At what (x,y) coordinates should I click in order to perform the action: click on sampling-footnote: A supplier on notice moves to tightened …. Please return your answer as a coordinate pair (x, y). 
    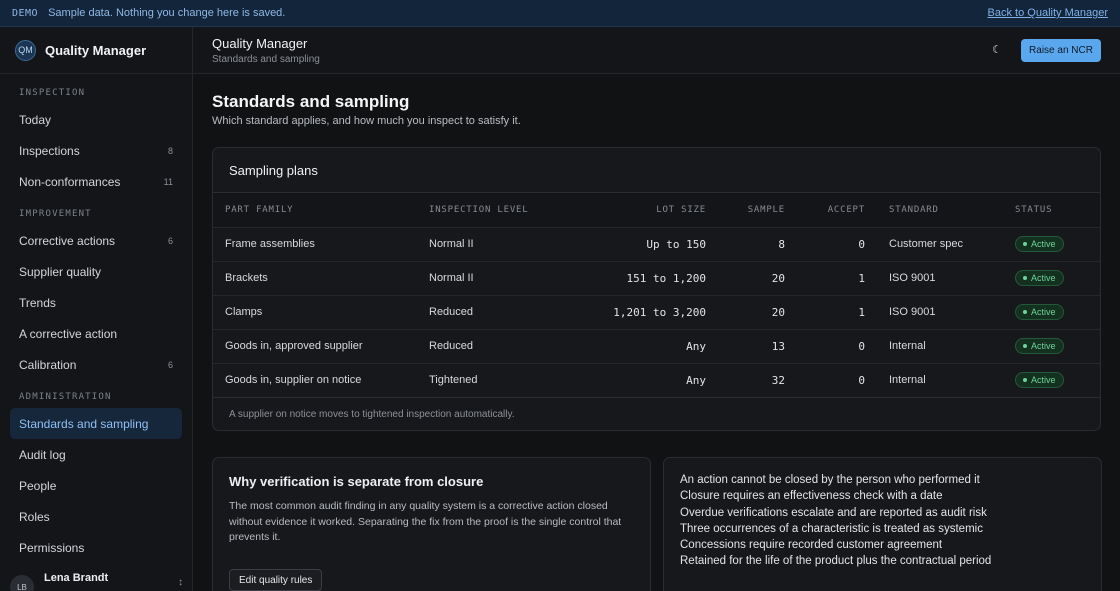
    Looking at the image, I should click on (656, 413).